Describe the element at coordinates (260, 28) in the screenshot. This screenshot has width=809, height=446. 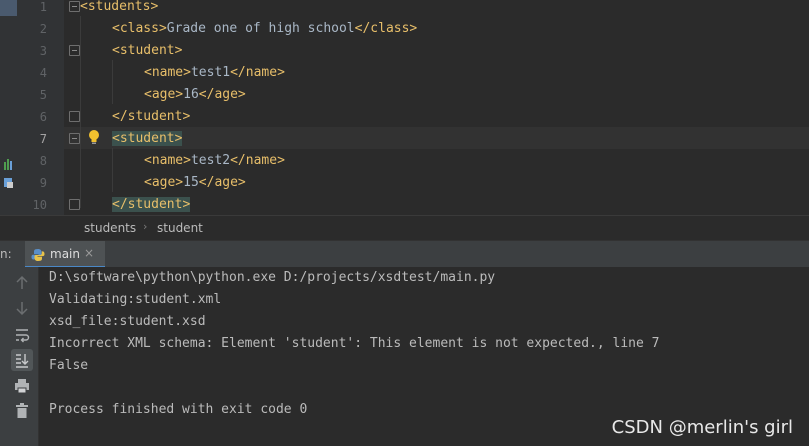
I see `xml-text: Grade one of high school` at that location.